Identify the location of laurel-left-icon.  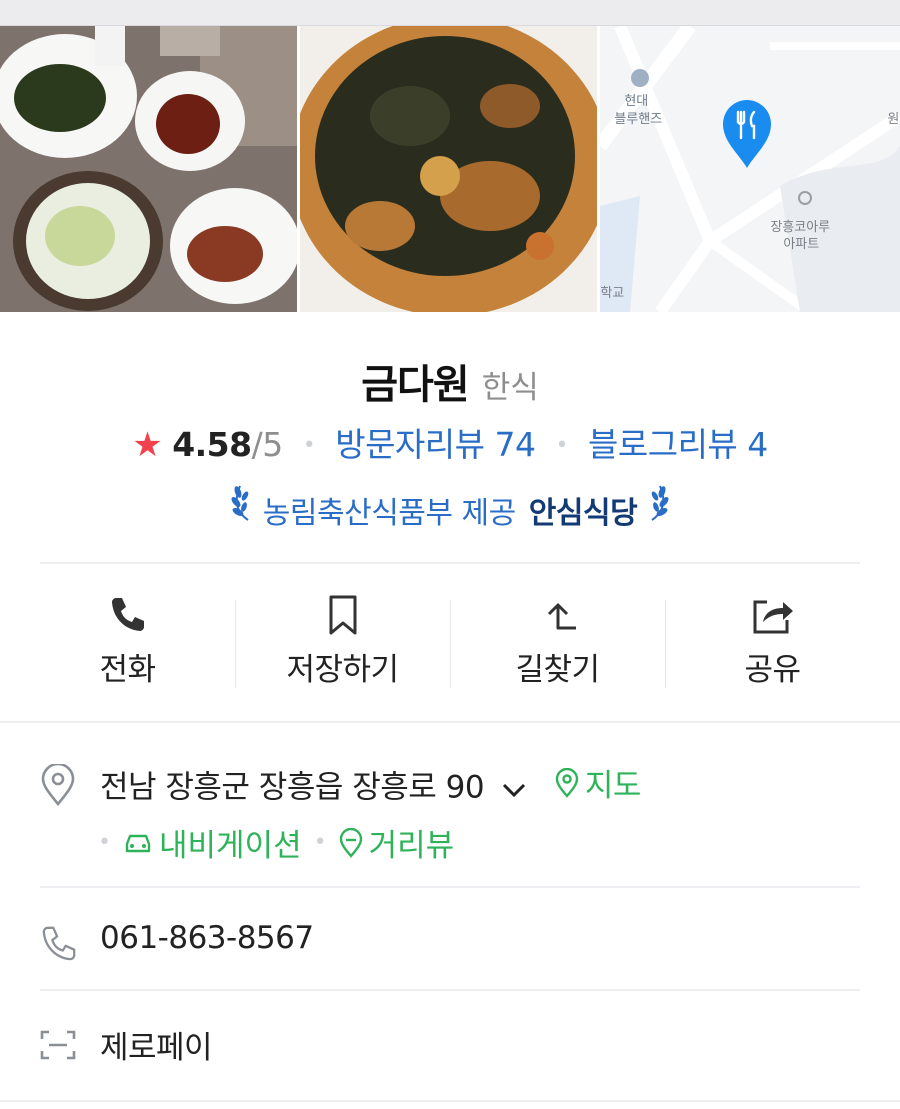
(241, 505).